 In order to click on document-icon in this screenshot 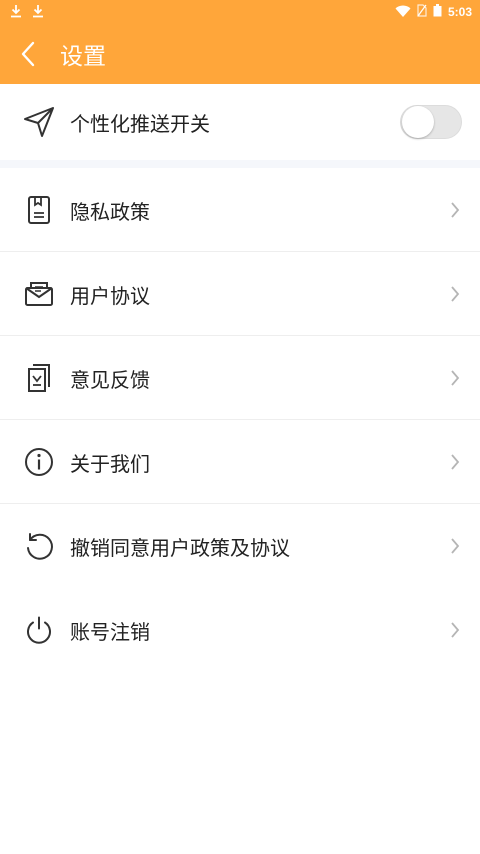, I will do `click(39, 210)`.